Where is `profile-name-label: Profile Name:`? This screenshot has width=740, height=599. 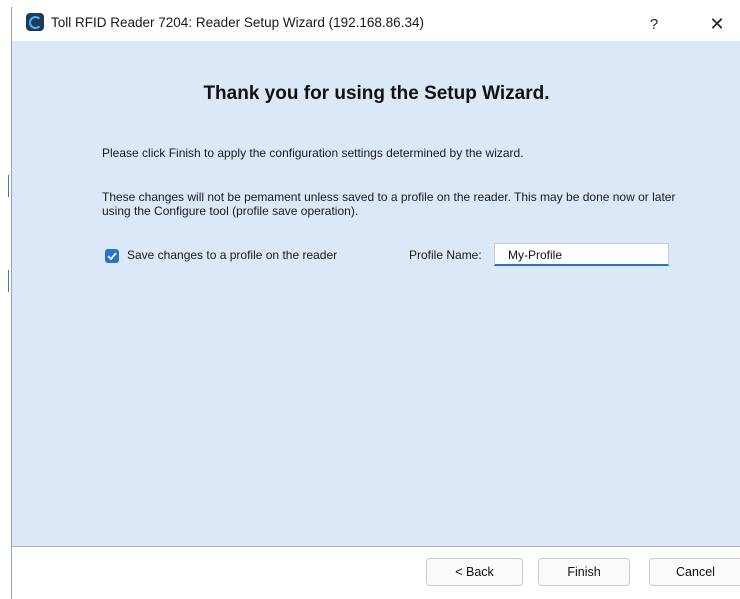 profile-name-label: Profile Name: is located at coordinates (445, 255).